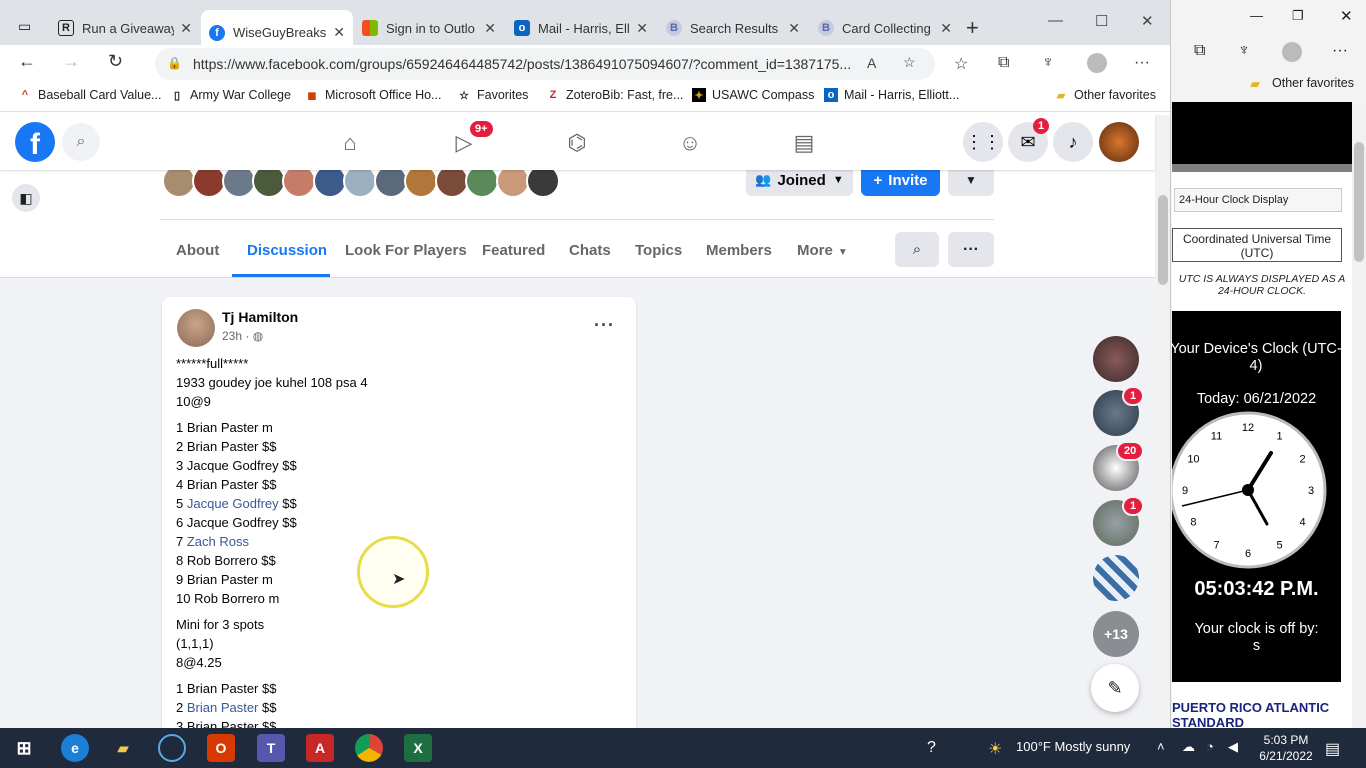 The height and width of the screenshot is (768, 1366). Describe the element at coordinates (197, 250) in the screenshot. I see `tab-about: About` at that location.